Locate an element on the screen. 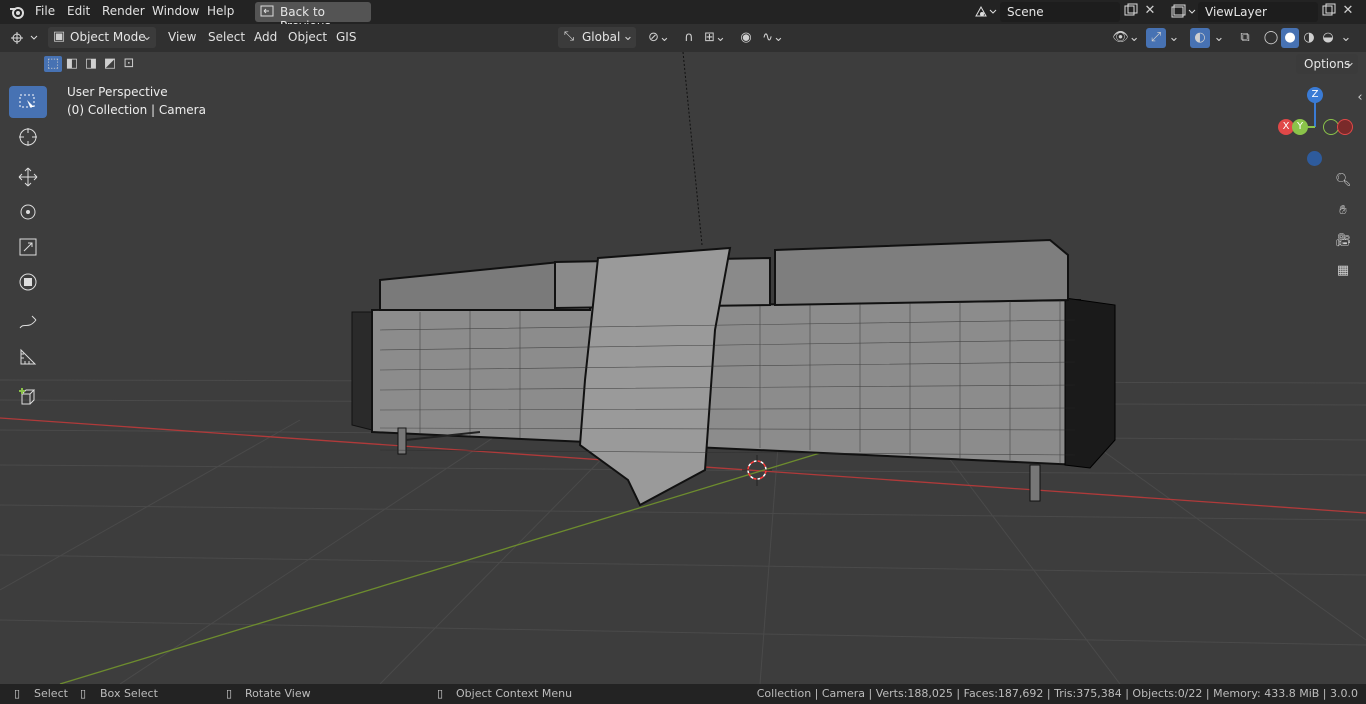 This screenshot has height=704, width=1366. proportional-editing-icon: ◉ is located at coordinates (746, 38).